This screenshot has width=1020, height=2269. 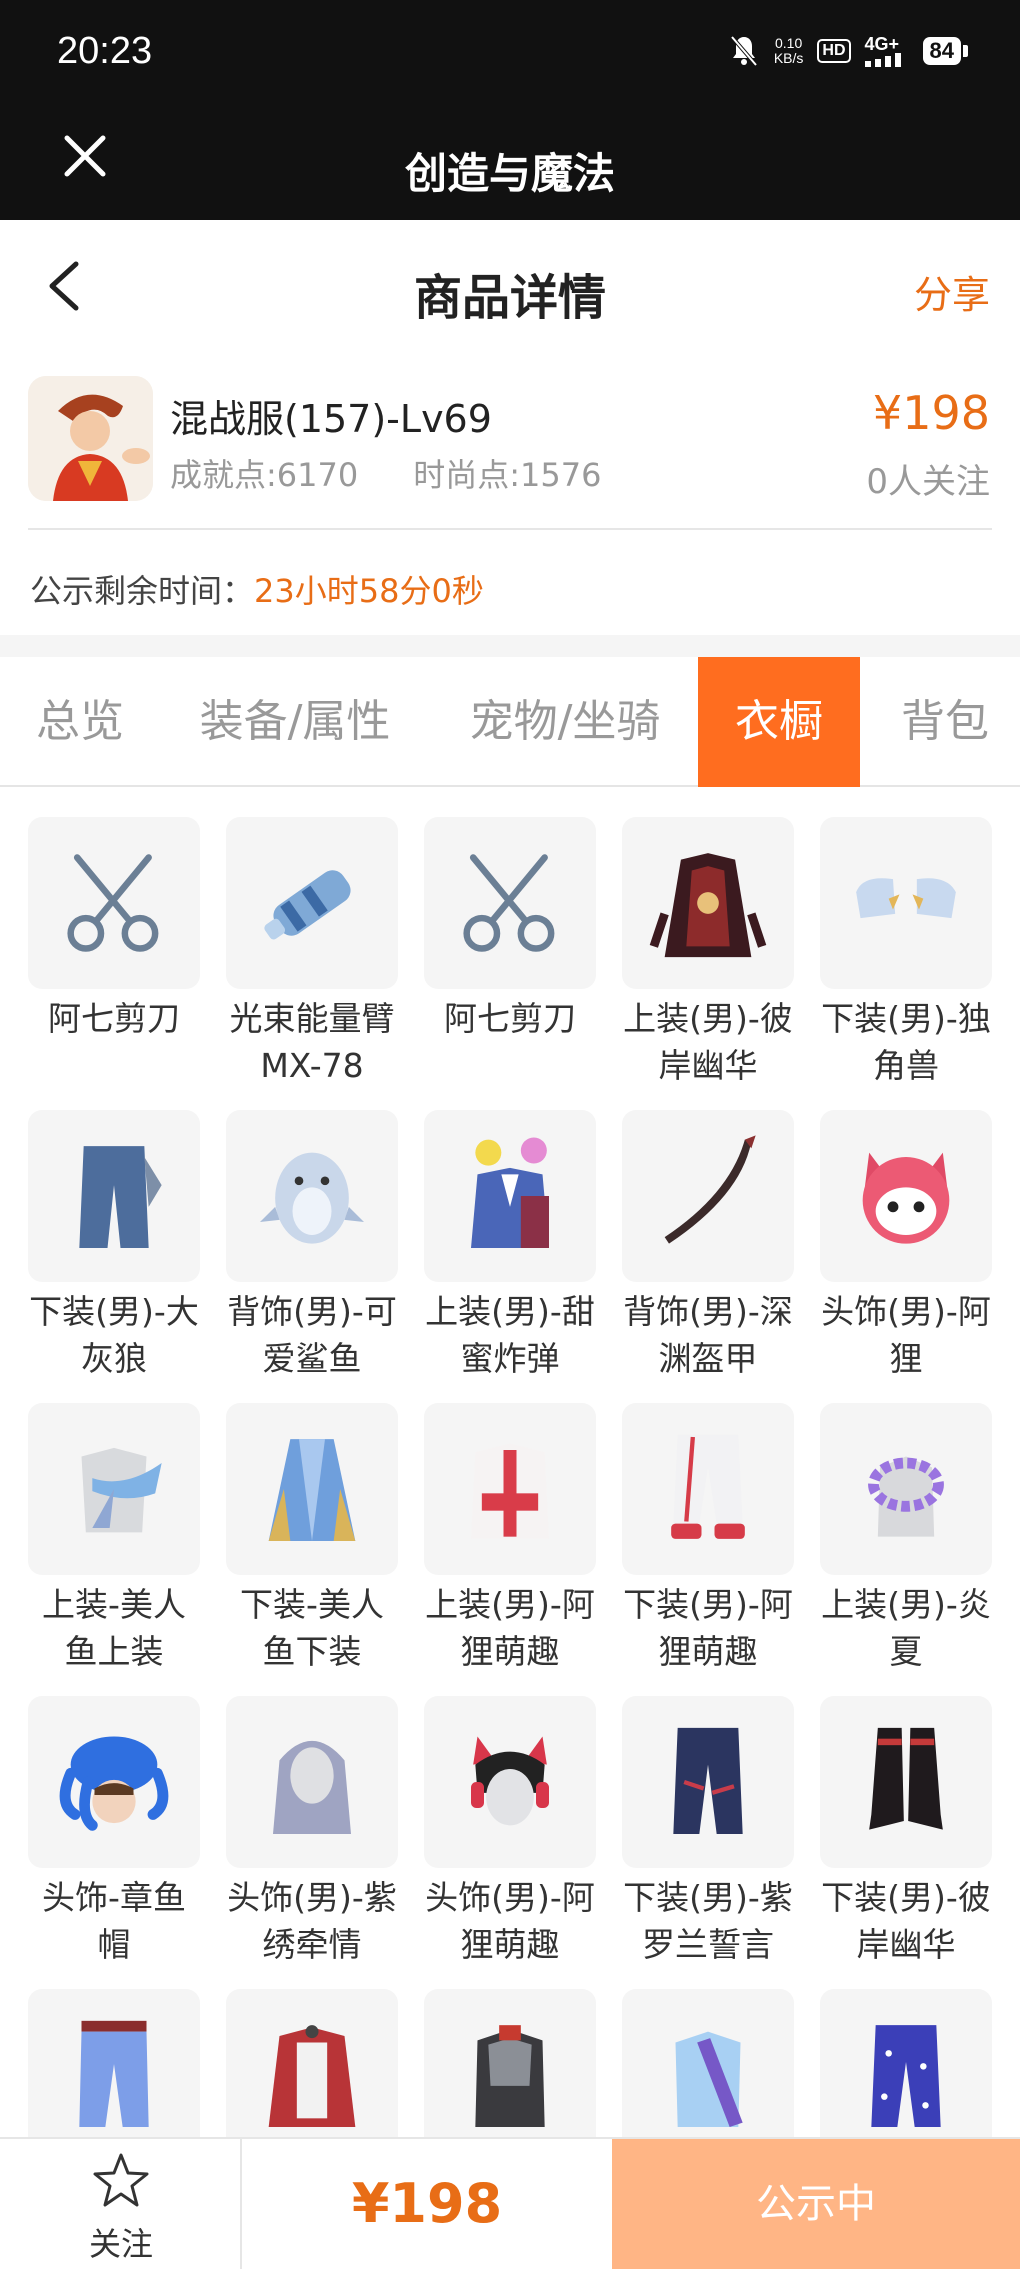 I want to click on hoodie-icon, so click(x=510, y=1491).